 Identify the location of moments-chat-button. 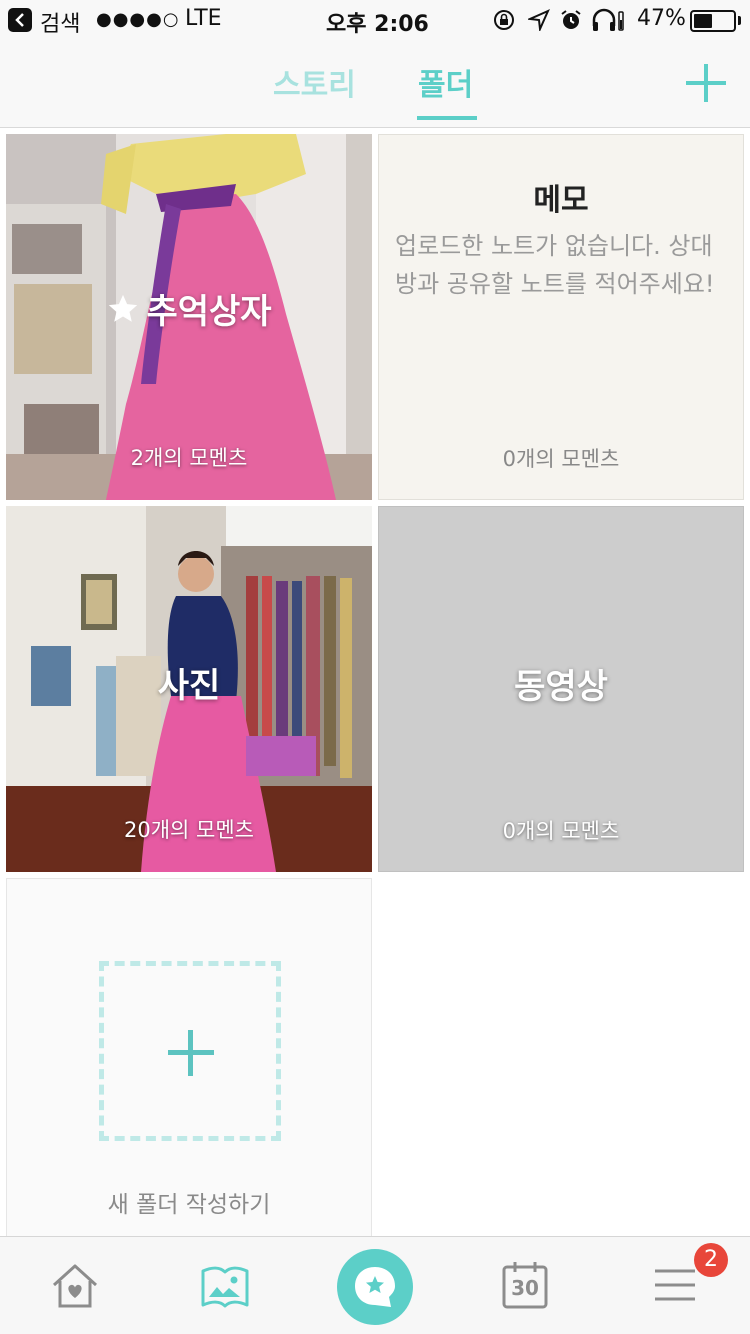
(375, 1287).